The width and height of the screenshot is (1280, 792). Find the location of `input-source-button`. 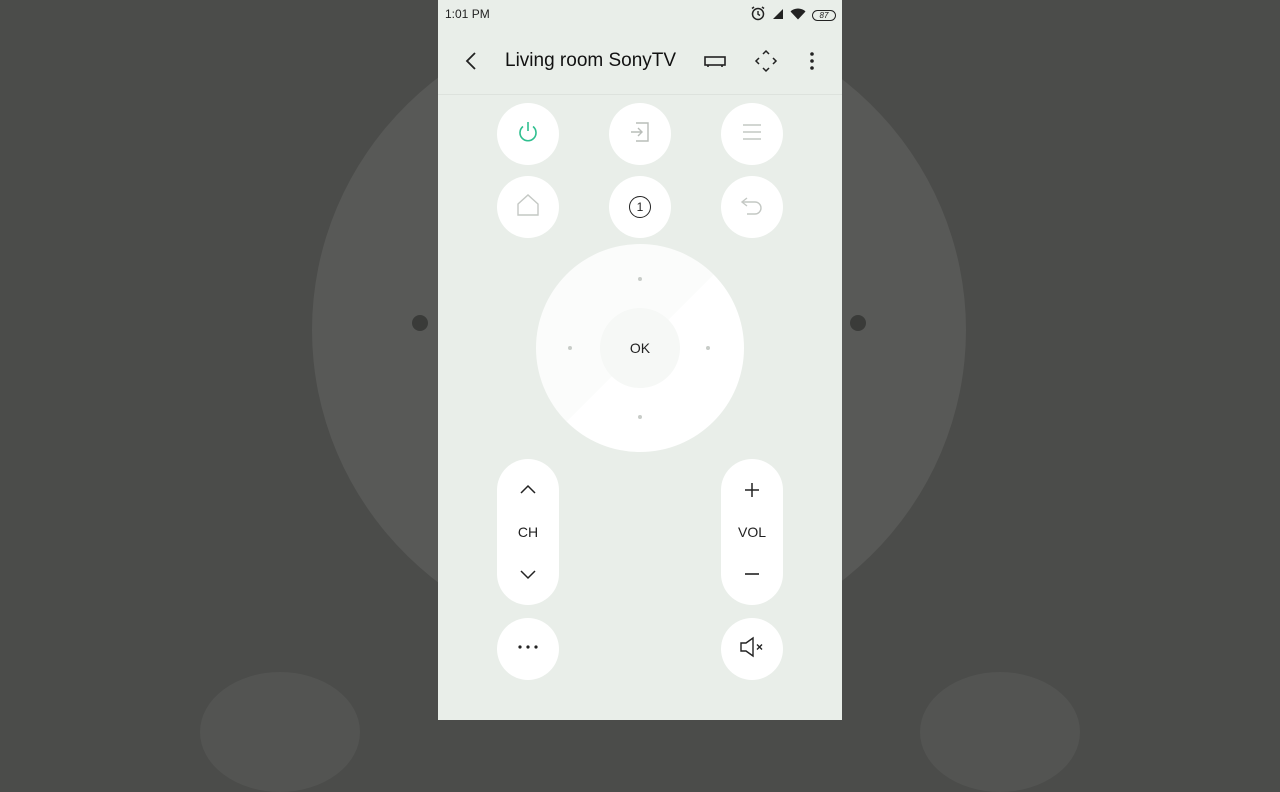

input-source-button is located at coordinates (640, 134).